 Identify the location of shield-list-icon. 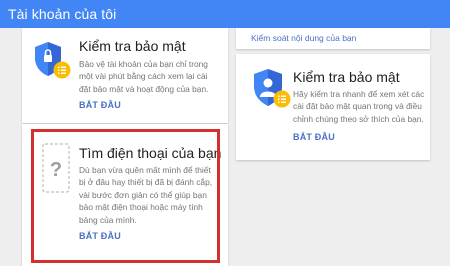
(53, 60).